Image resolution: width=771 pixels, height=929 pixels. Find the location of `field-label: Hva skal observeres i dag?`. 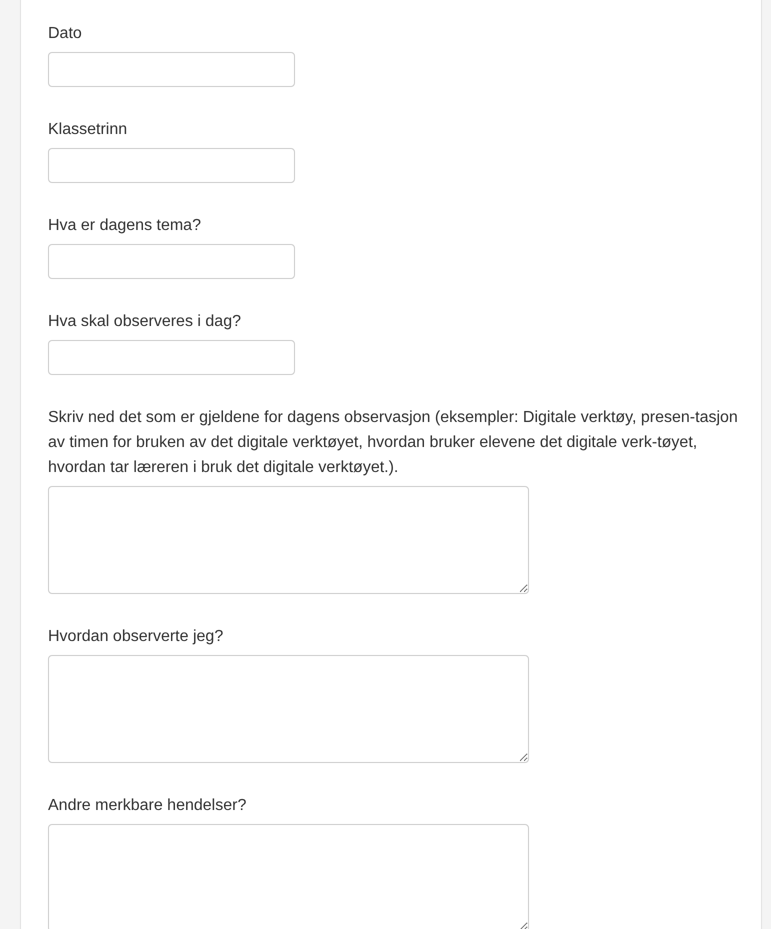

field-label: Hva skal observeres i dag? is located at coordinates (145, 322).